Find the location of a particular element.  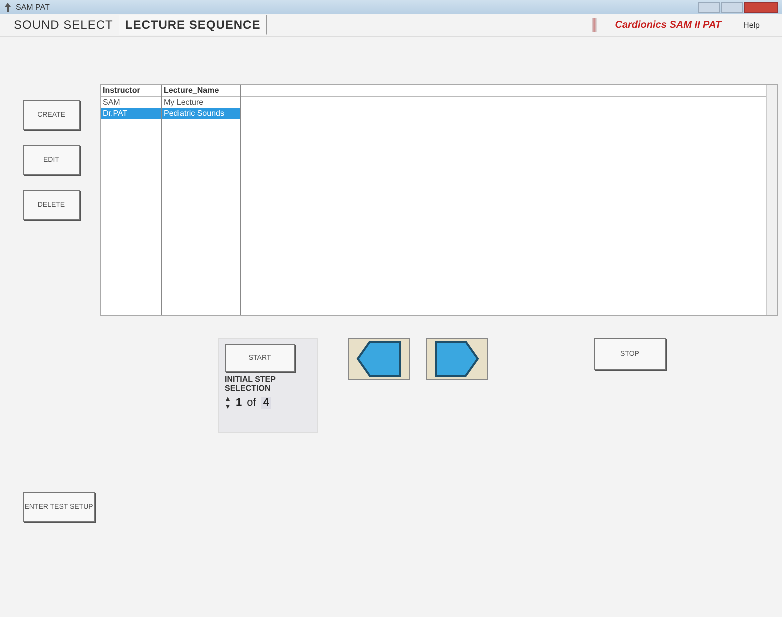

step-value: 1 is located at coordinates (239, 403).